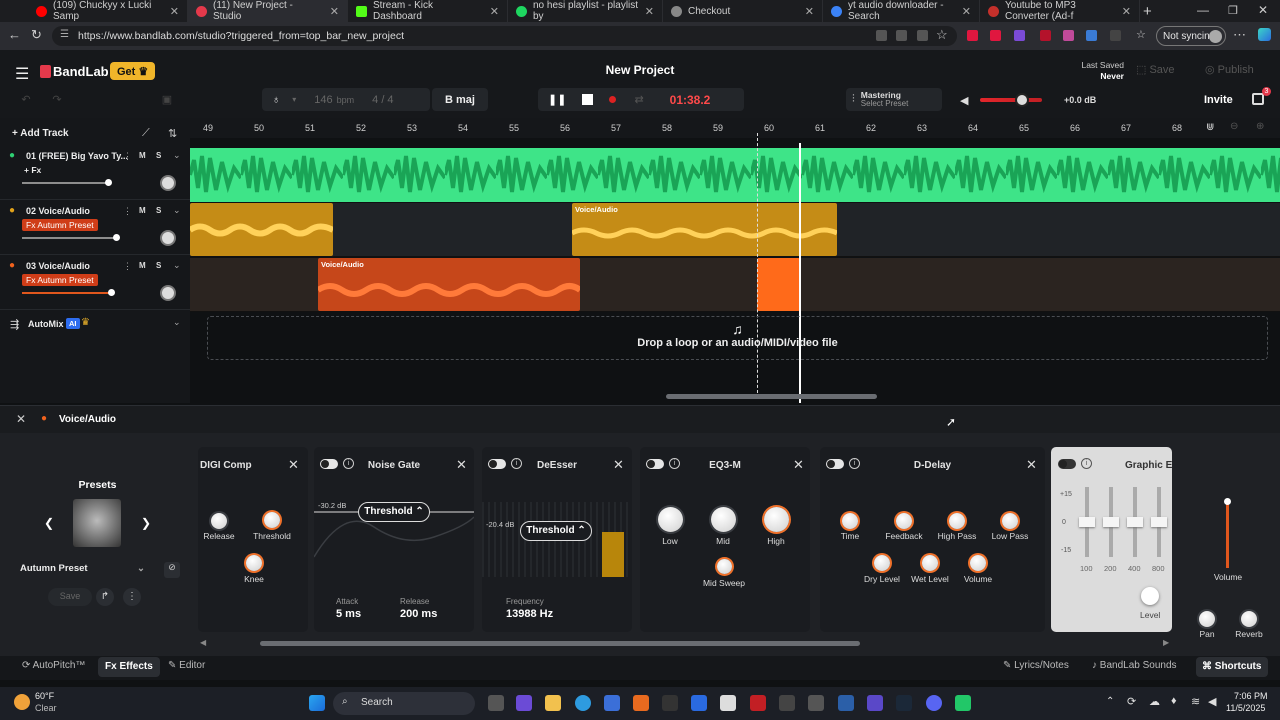 This screenshot has height=720, width=1280. I want to click on magnet-icon: ⋓, so click(1210, 127).